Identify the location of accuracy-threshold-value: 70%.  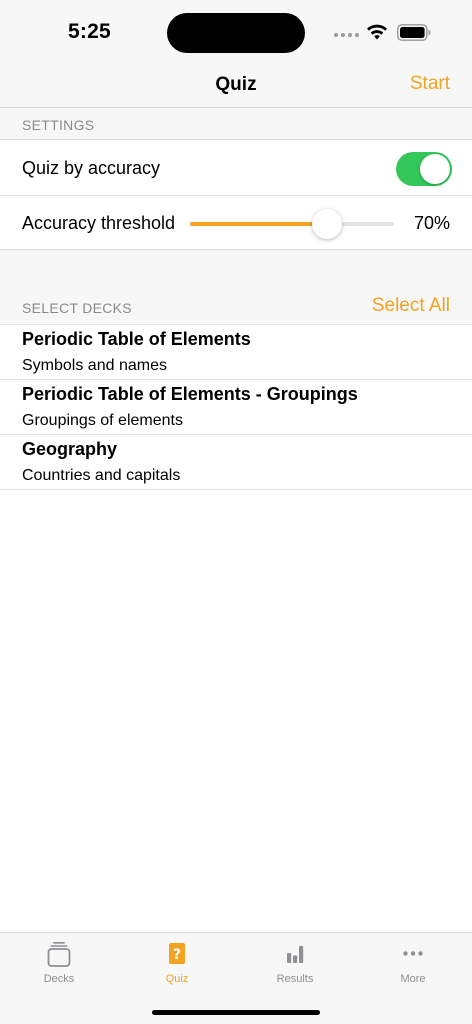
(431, 223).